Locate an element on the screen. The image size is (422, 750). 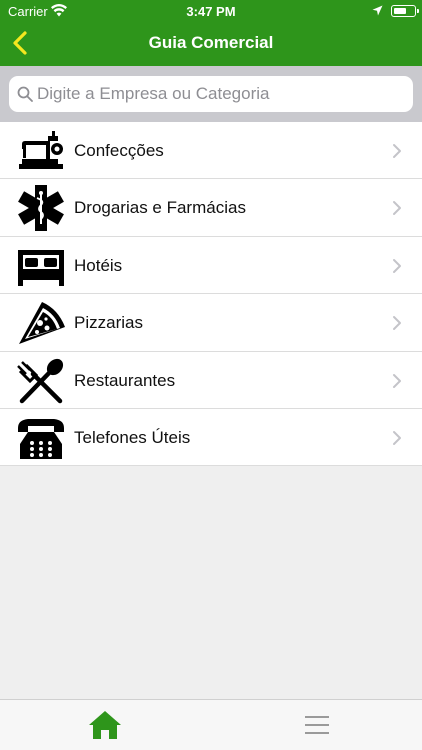
list-item-drogarias: Drogarias e Farmácias is located at coordinates (211, 208).